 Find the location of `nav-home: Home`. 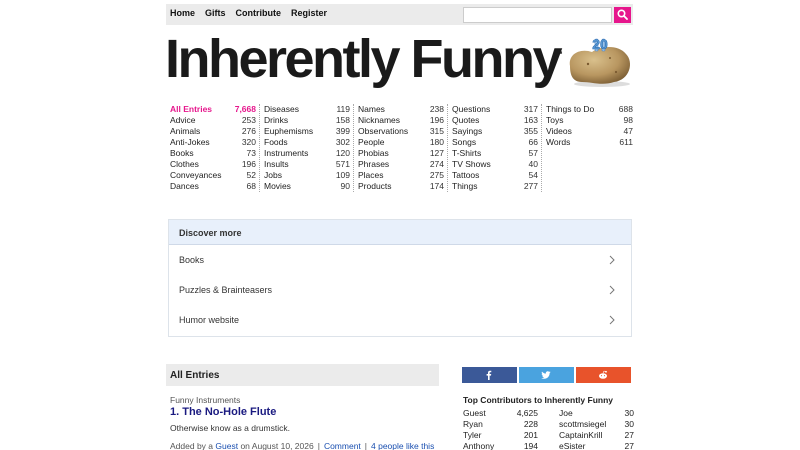

nav-home: Home is located at coordinates (182, 13).